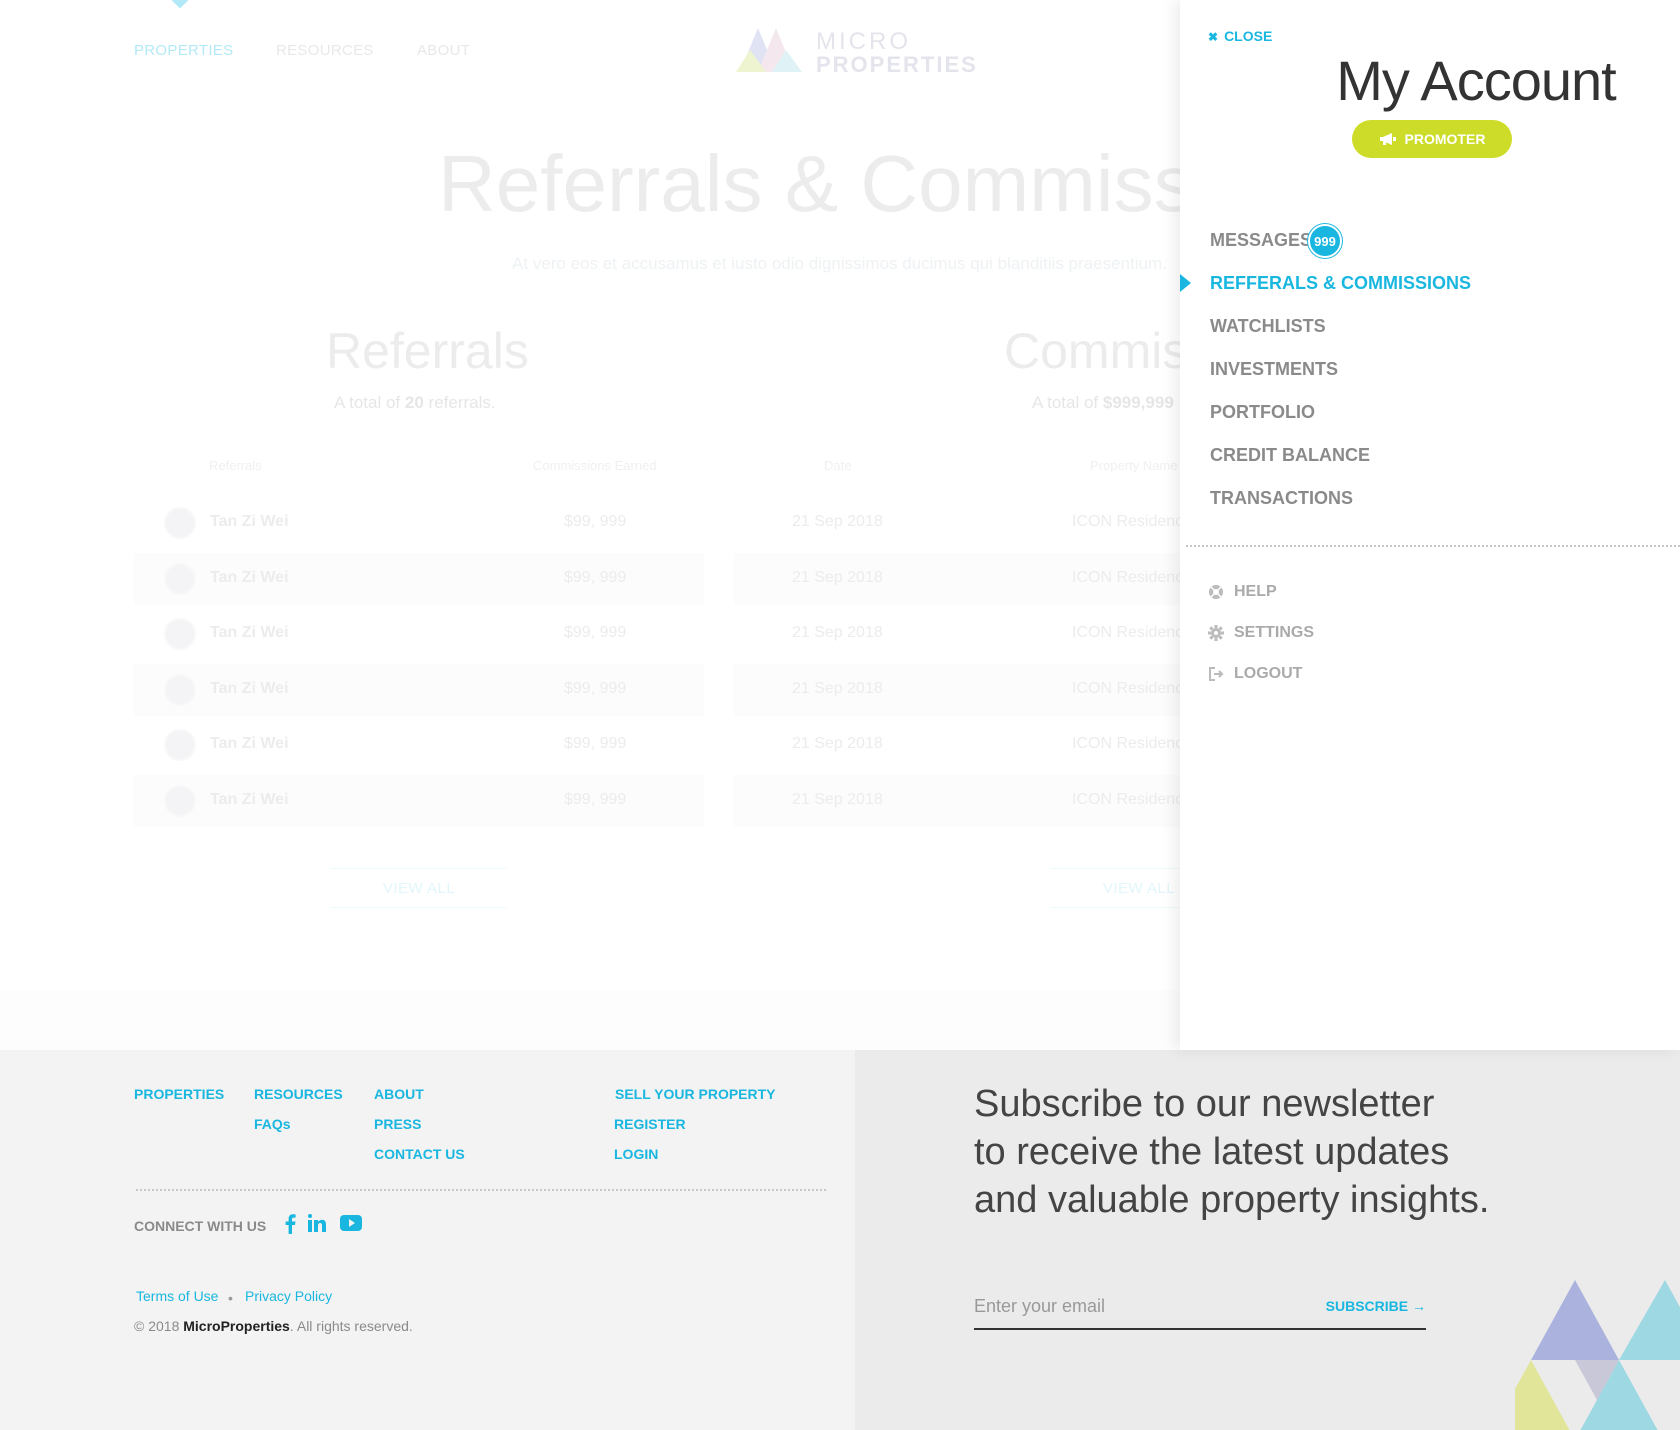  What do you see at coordinates (1262, 412) in the screenshot?
I see `menu-portfolio: PORTFOLIO` at bounding box center [1262, 412].